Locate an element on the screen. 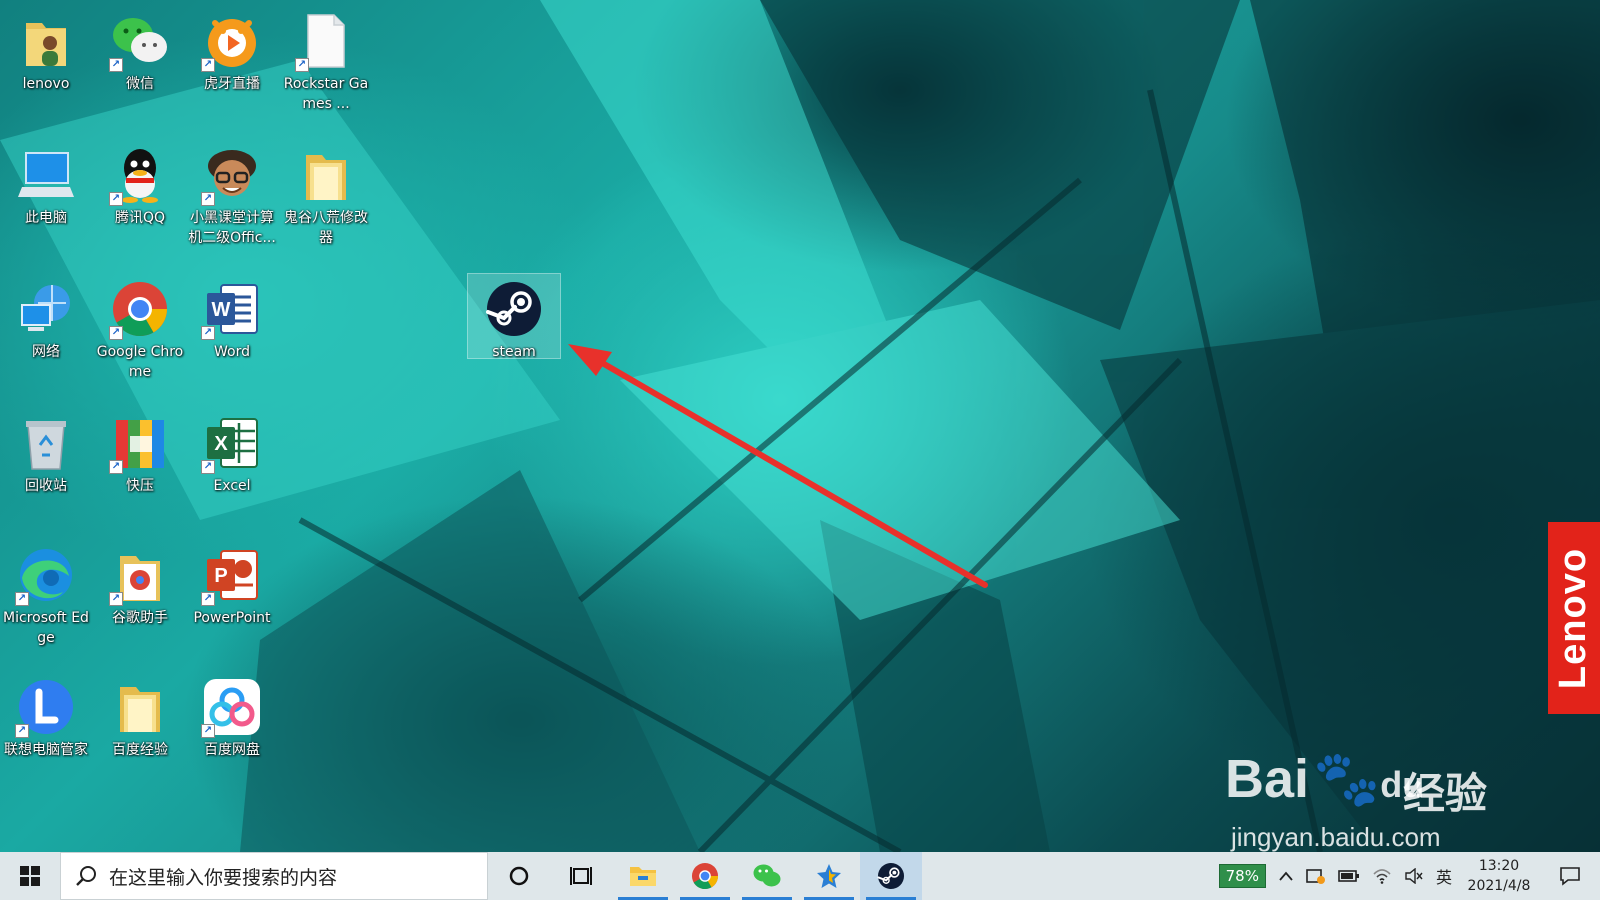 Image resolution: width=1600 pixels, height=900 pixels. desktop-icon-network: 网络 is located at coordinates (46, 338).